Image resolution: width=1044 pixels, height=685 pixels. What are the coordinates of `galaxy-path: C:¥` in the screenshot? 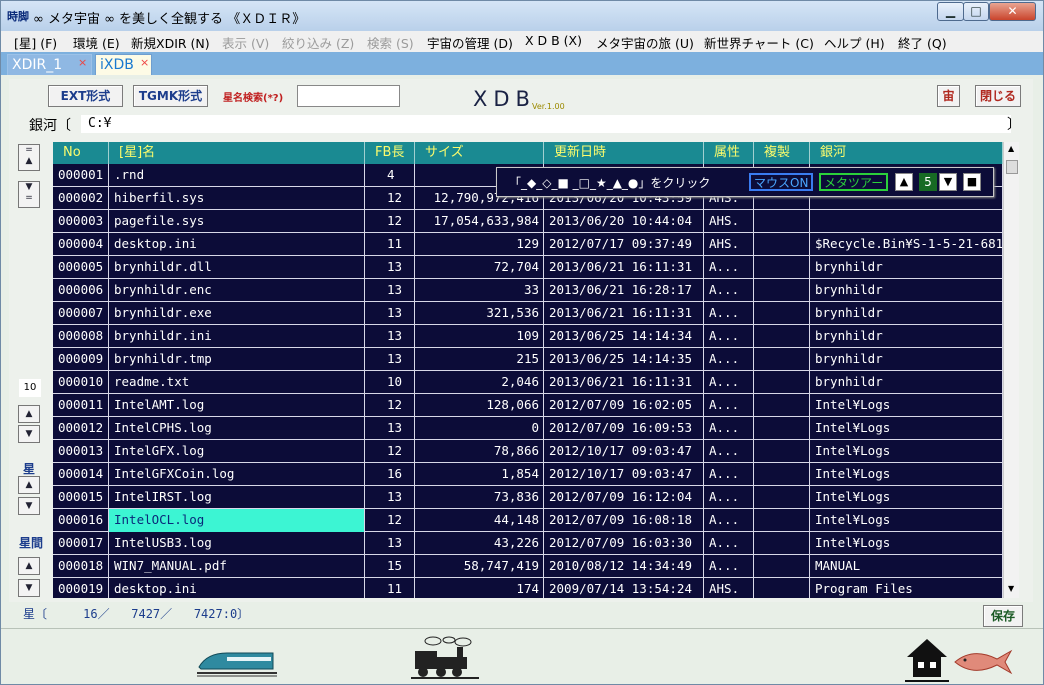 It's located at (100, 123).